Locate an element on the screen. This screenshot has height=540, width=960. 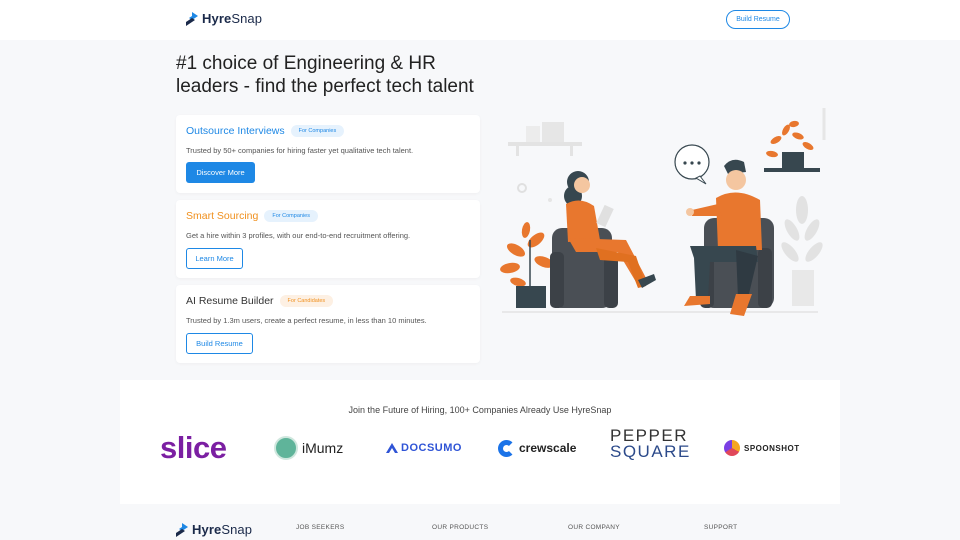
footer-brand-bold: Hyre is located at coordinates (207, 529).